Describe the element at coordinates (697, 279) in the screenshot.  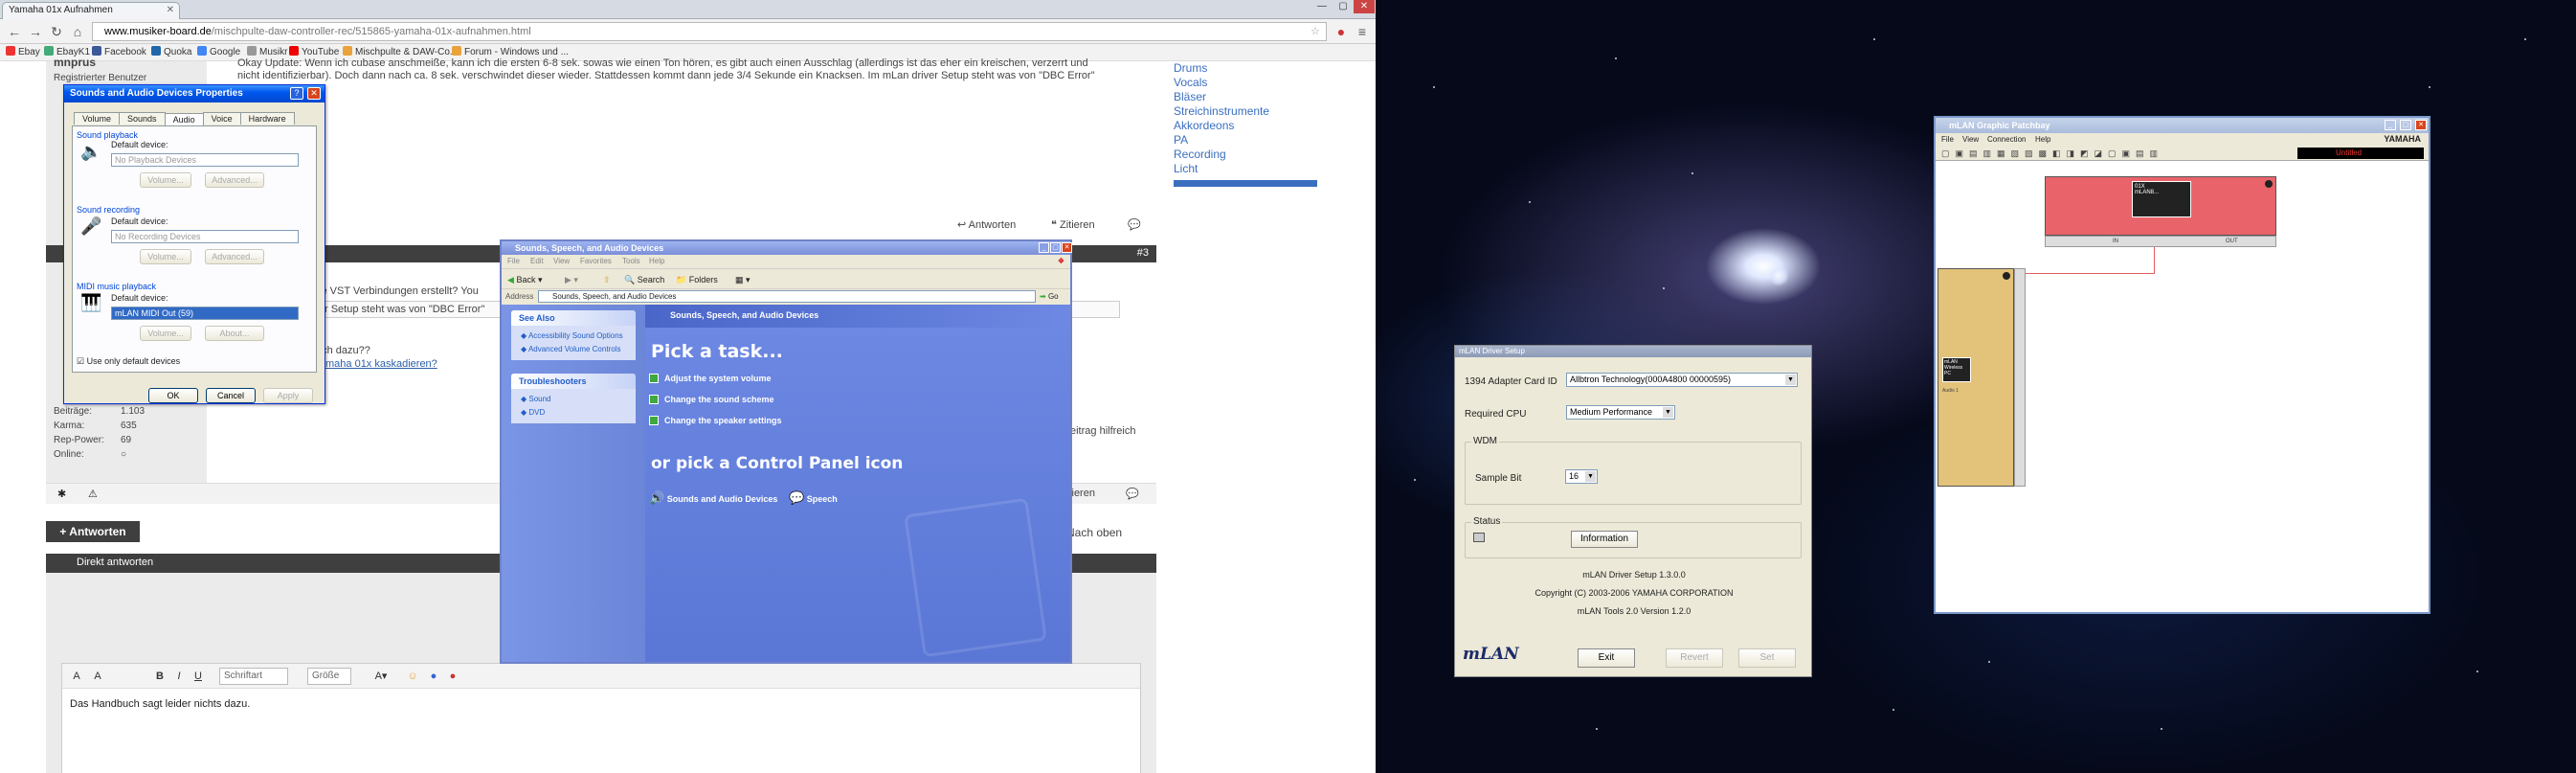
I see `folders-button: 📁 Folders` at that location.